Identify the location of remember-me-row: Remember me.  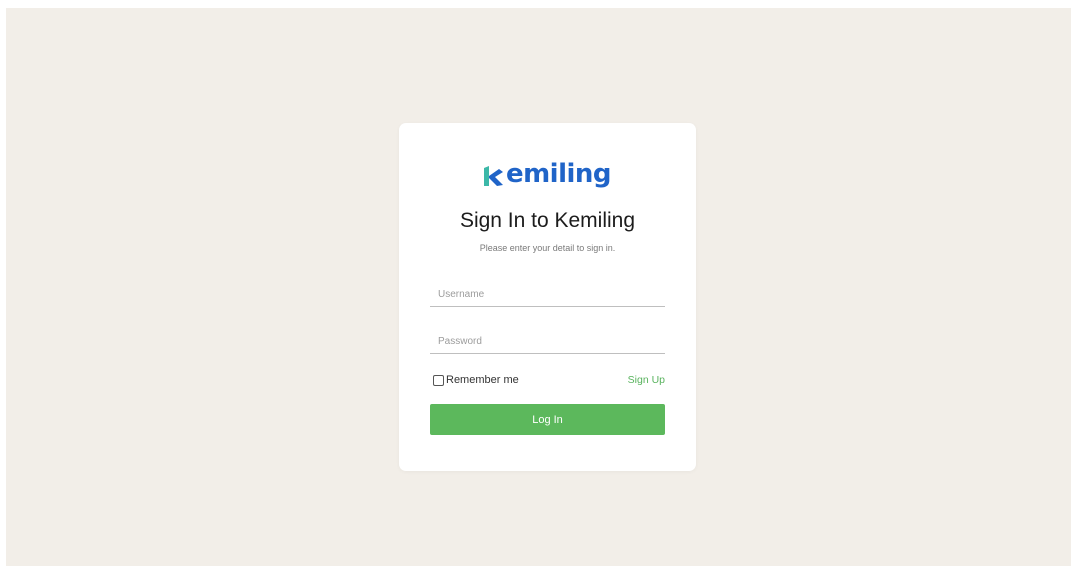
(476, 380).